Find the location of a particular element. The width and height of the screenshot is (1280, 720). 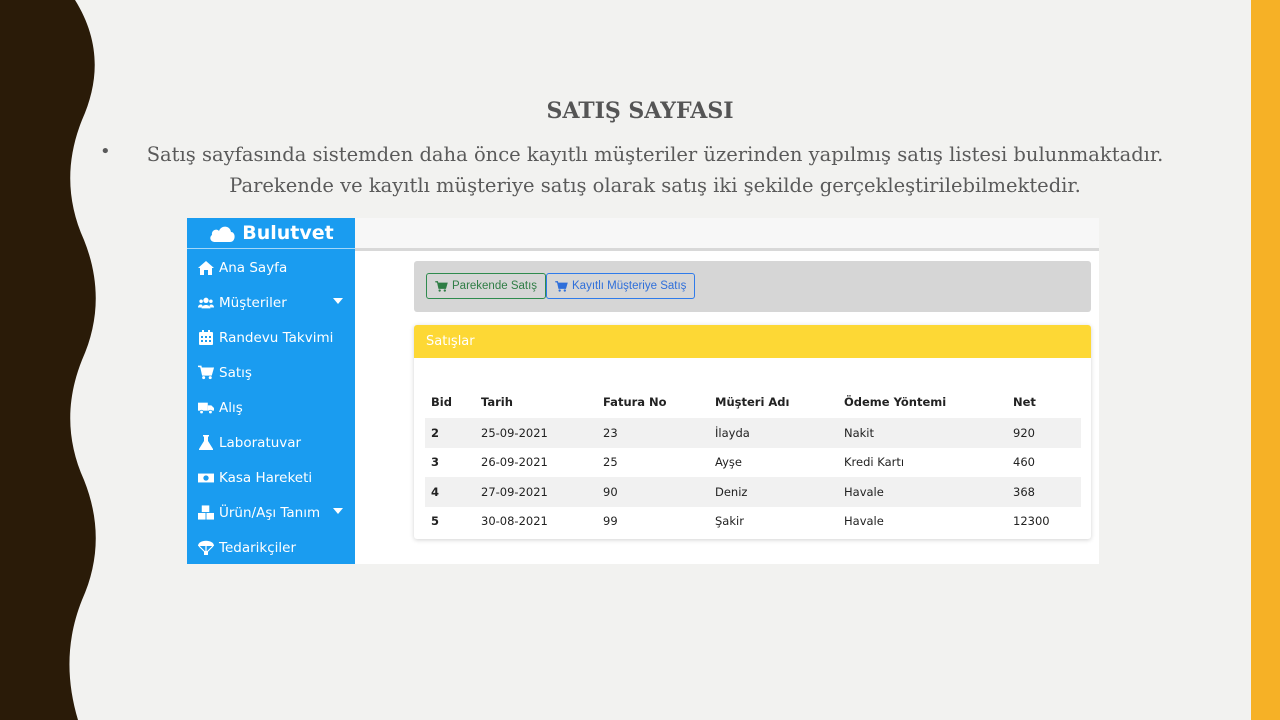

column-header-net: Net is located at coordinates (1044, 401).